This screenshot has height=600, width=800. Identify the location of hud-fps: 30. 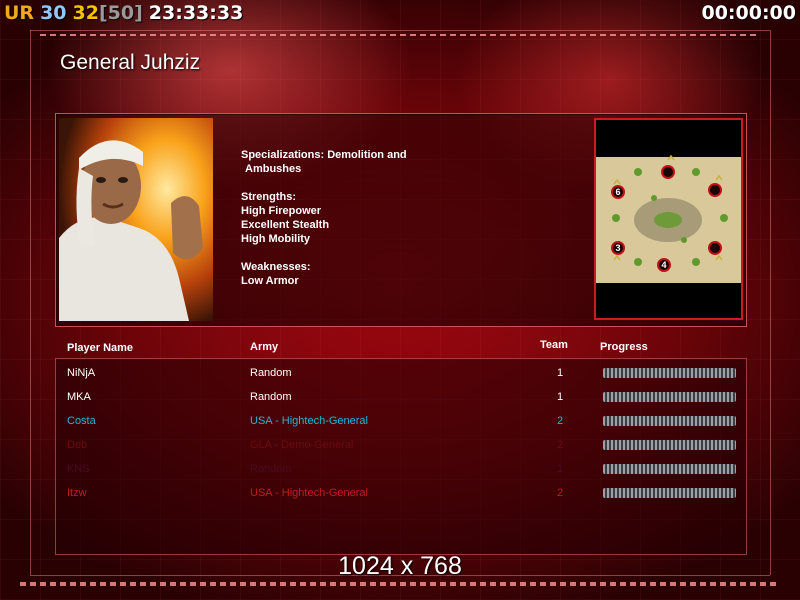
(53, 13).